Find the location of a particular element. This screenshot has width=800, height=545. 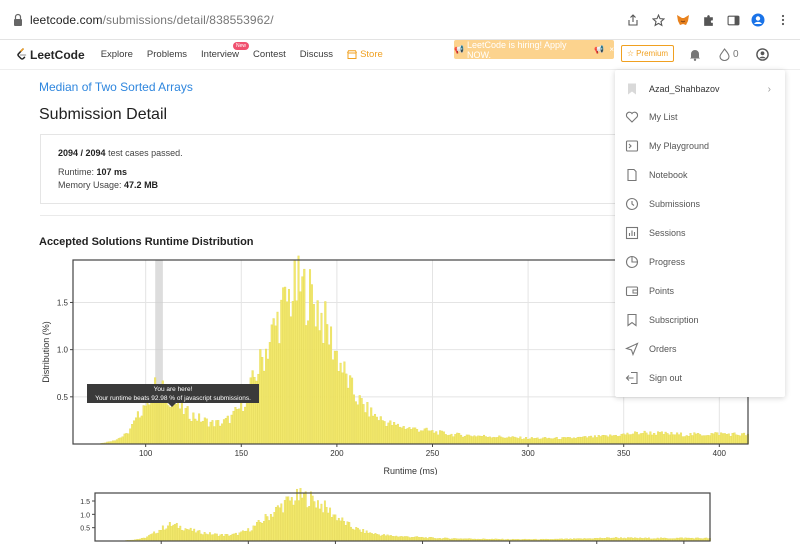

user-avatar-button is located at coordinates (762, 54).